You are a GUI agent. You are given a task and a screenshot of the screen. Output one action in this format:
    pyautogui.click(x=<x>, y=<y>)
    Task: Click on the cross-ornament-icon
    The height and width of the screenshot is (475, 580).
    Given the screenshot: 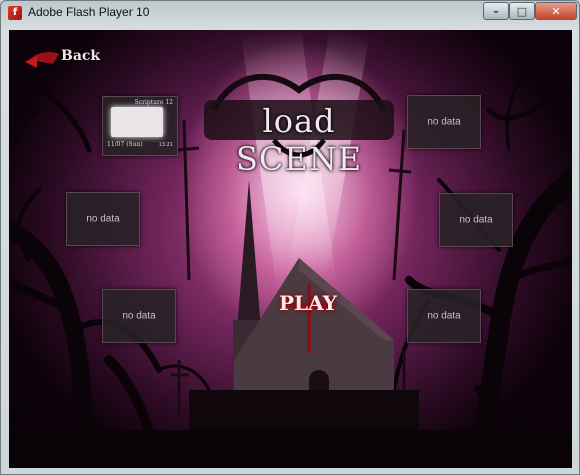 What is the action you would take?
    pyautogui.click(x=309, y=318)
    